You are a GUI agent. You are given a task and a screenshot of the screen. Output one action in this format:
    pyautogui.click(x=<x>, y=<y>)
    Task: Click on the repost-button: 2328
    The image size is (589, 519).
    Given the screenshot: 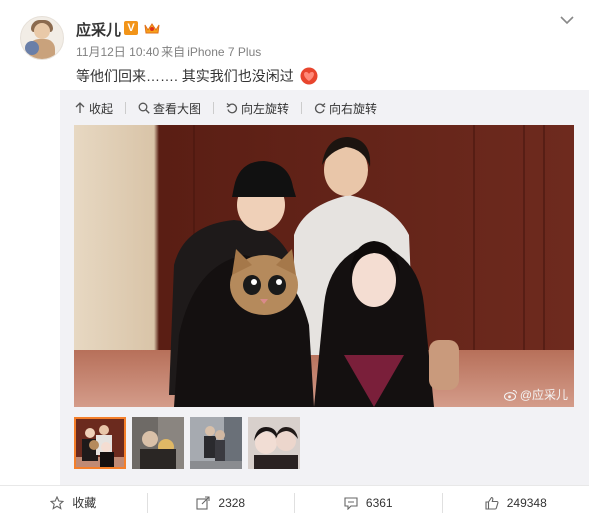 What is the action you would take?
    pyautogui.click(x=221, y=502)
    